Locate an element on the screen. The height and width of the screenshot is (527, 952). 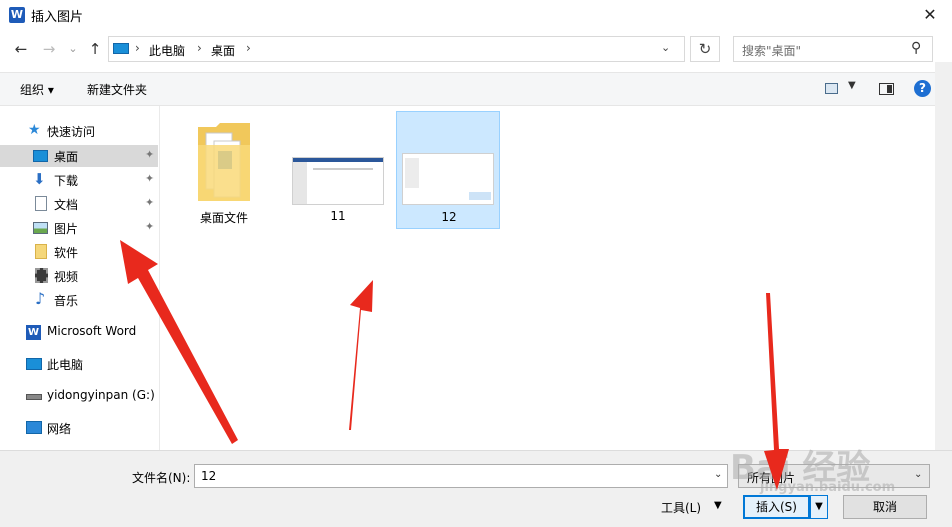
up-button: ↑ is located at coordinates (95, 49).